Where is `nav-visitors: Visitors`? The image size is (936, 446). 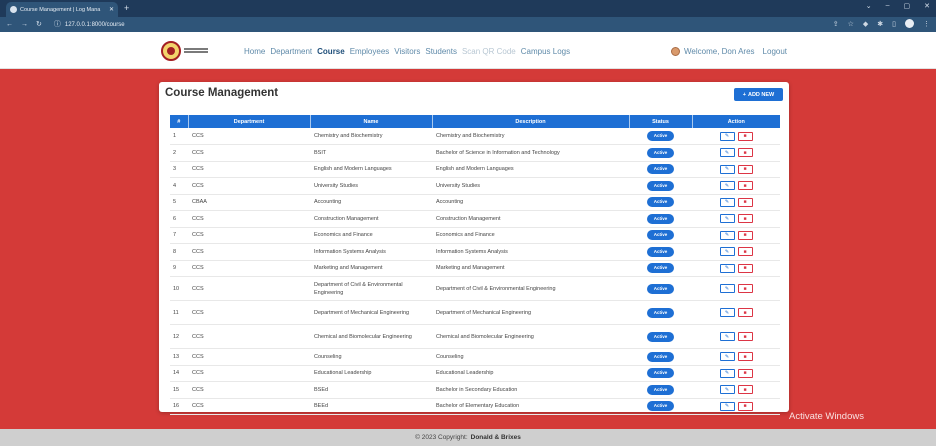 nav-visitors: Visitors is located at coordinates (407, 51).